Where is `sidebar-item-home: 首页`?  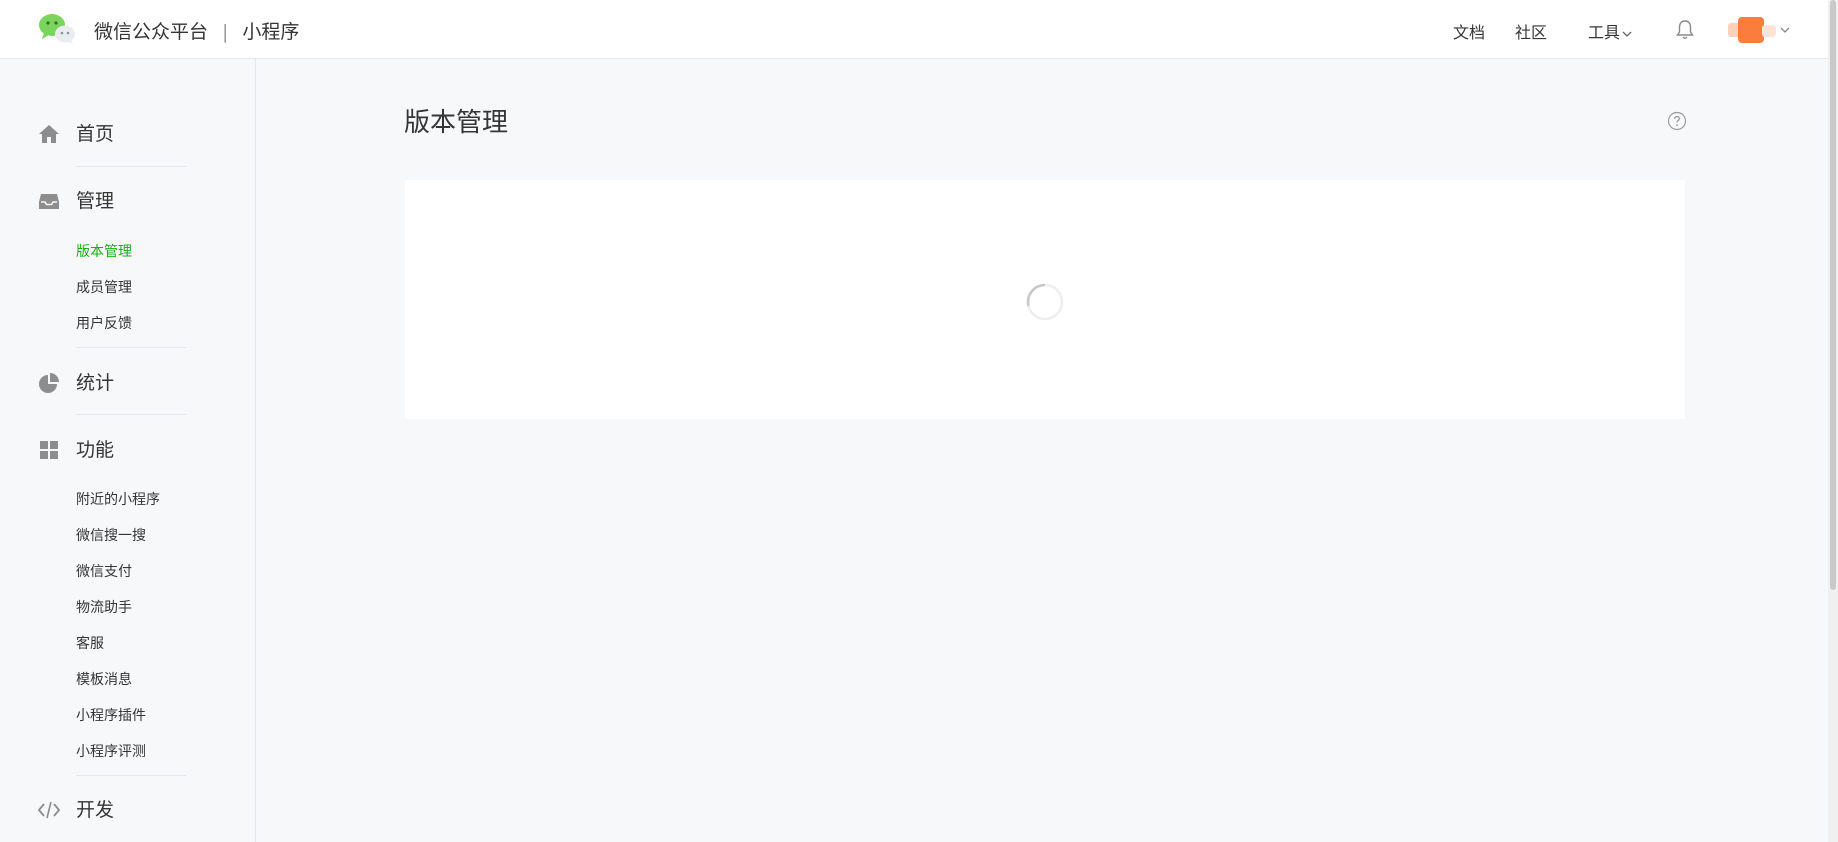
sidebar-item-home: 首页 is located at coordinates (76, 134).